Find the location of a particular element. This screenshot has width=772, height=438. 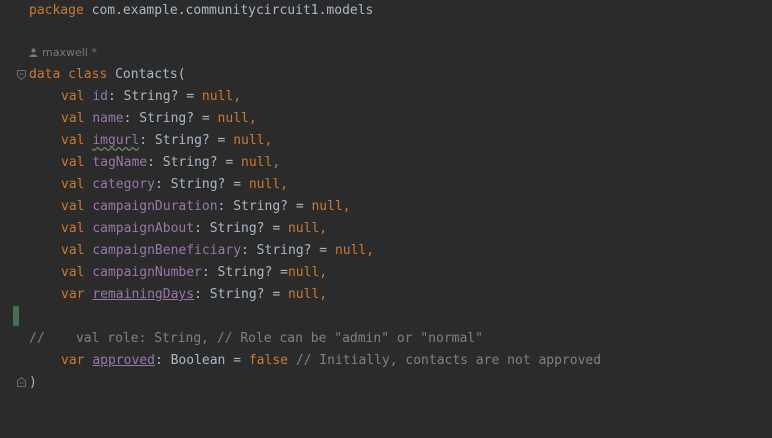

field-line: val category: String? = null, is located at coordinates (144, 185).